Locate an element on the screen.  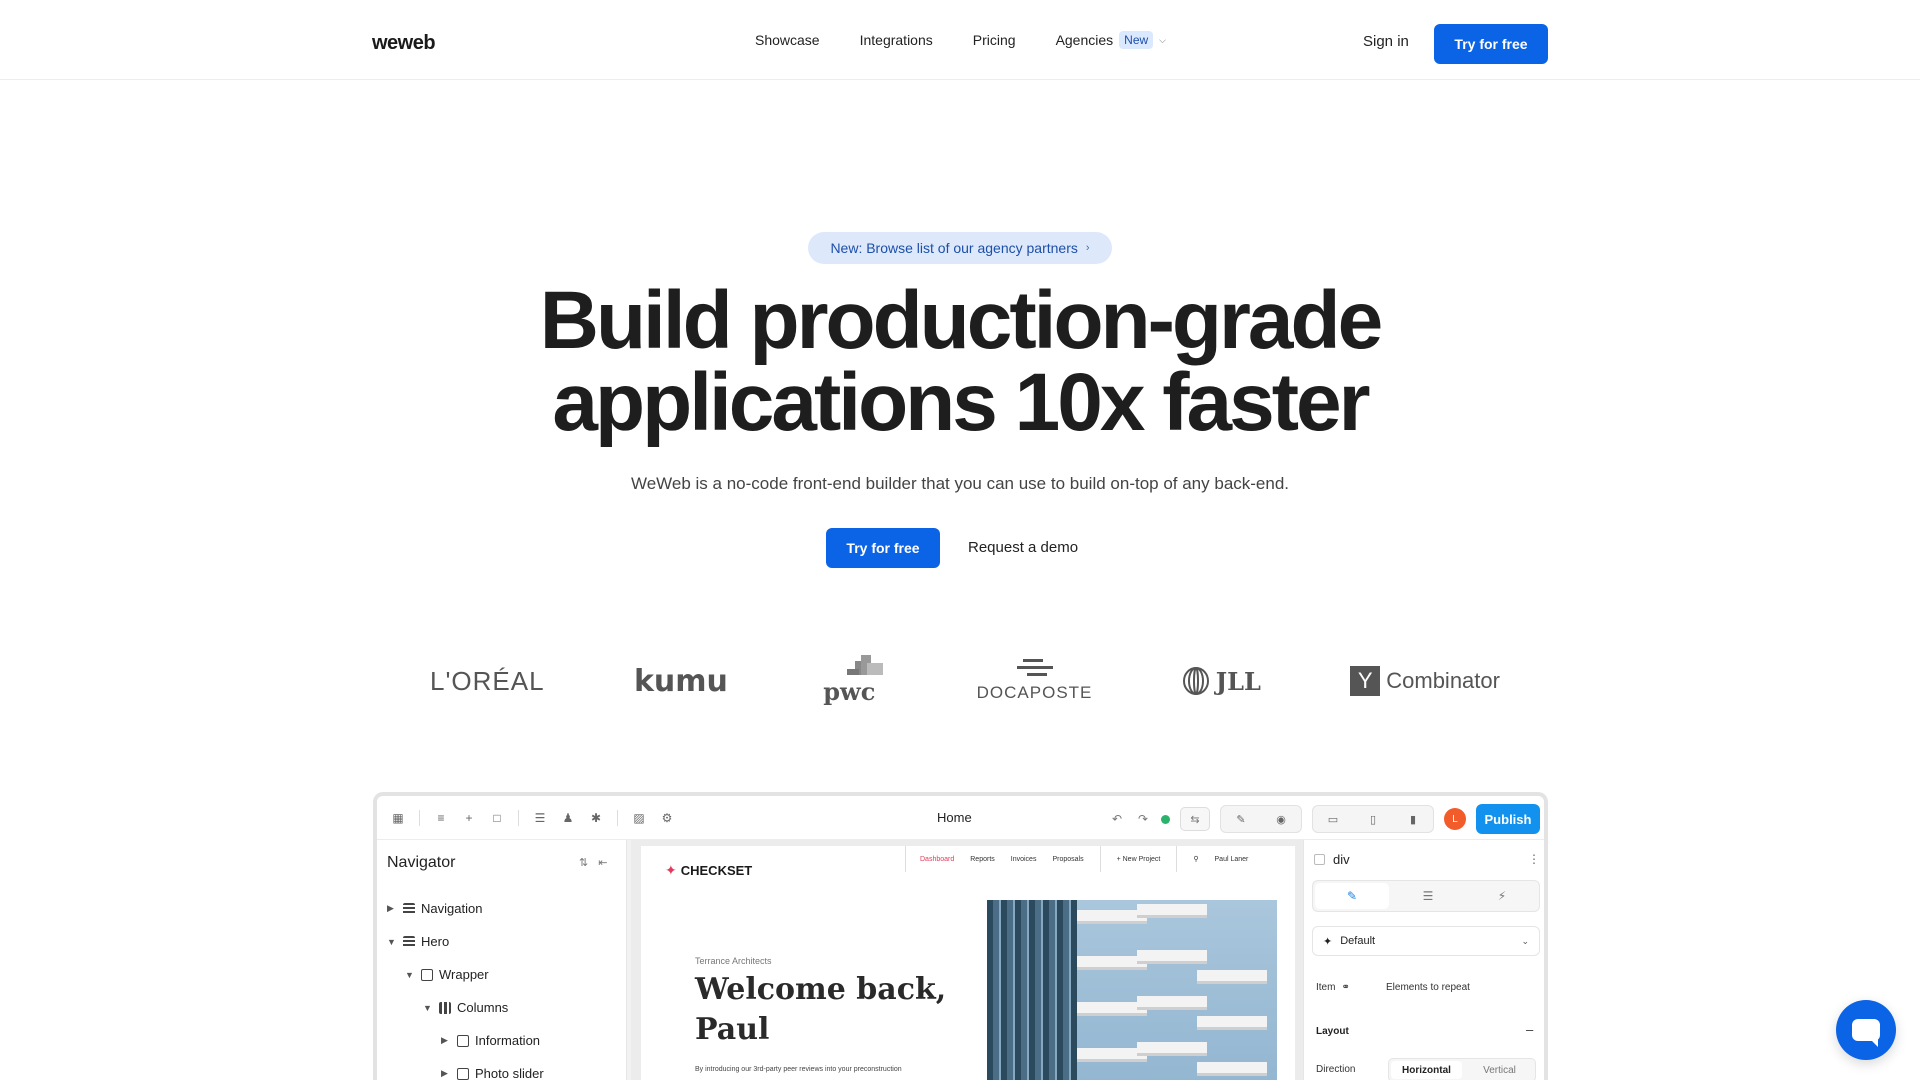
checkset-logo: ✦ CHECKSET is located at coordinates (708, 870).